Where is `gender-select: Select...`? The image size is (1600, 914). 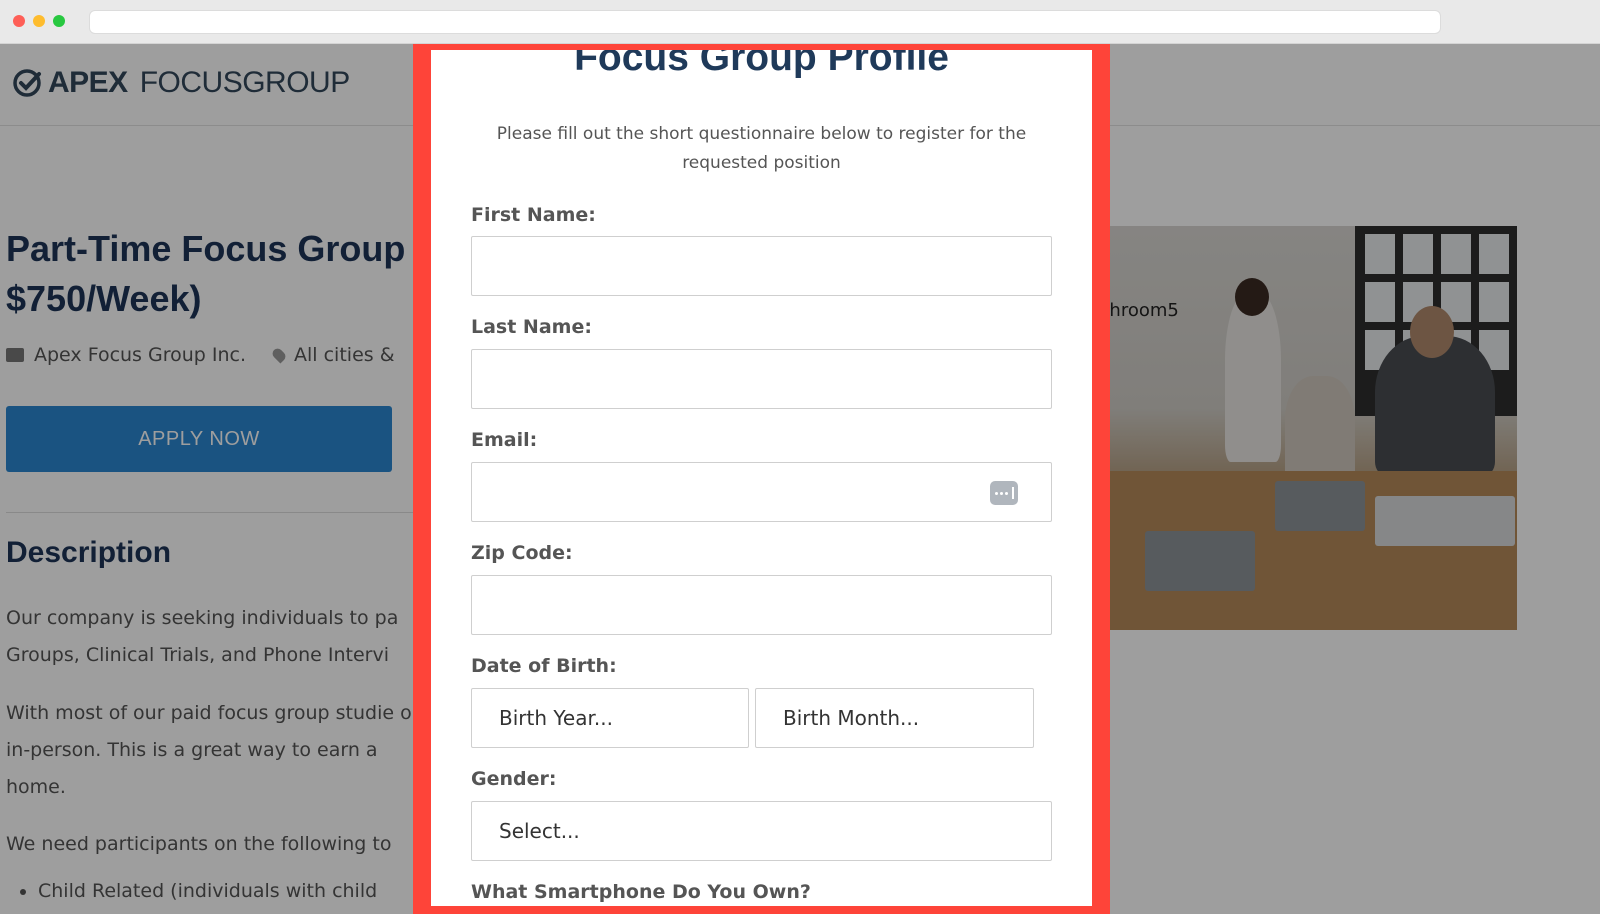 gender-select: Select... is located at coordinates (761, 831).